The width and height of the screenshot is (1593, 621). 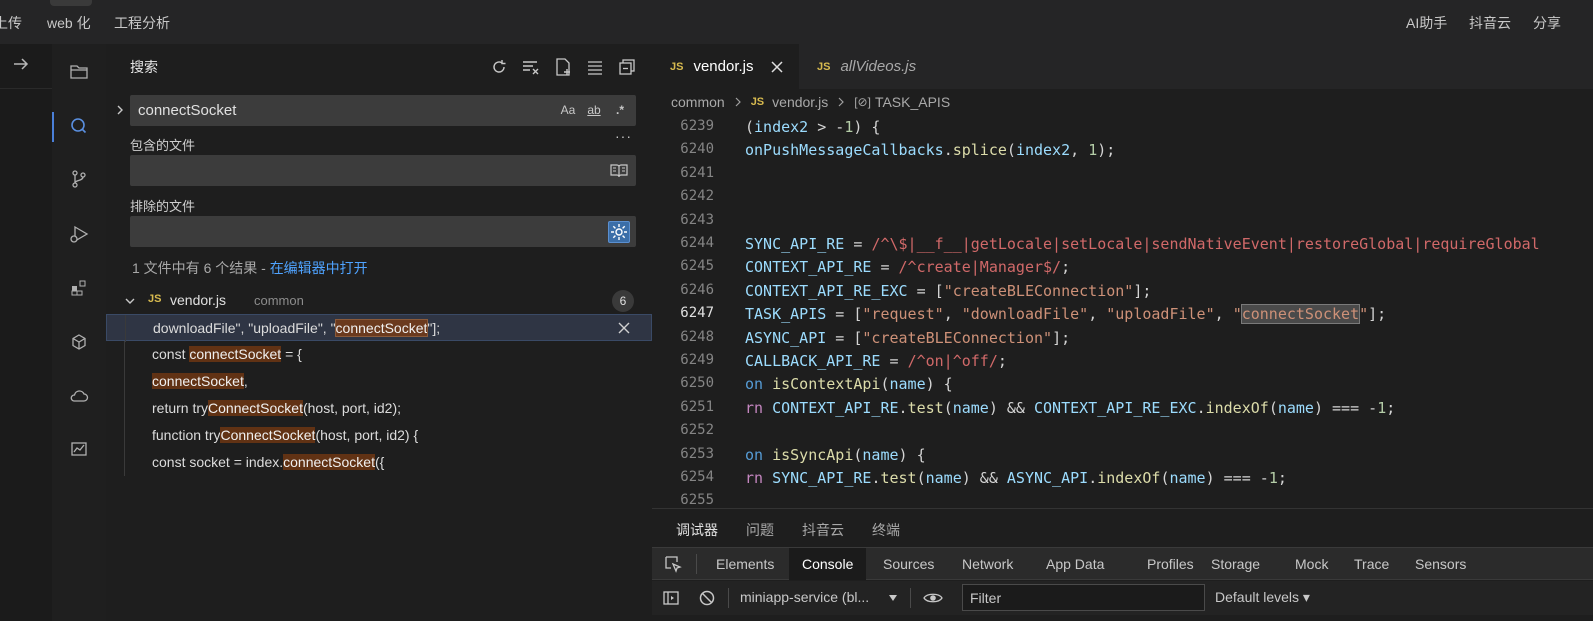 What do you see at coordinates (1490, 23) in the screenshot?
I see `menu-douyin-cloud: 抖音云` at bounding box center [1490, 23].